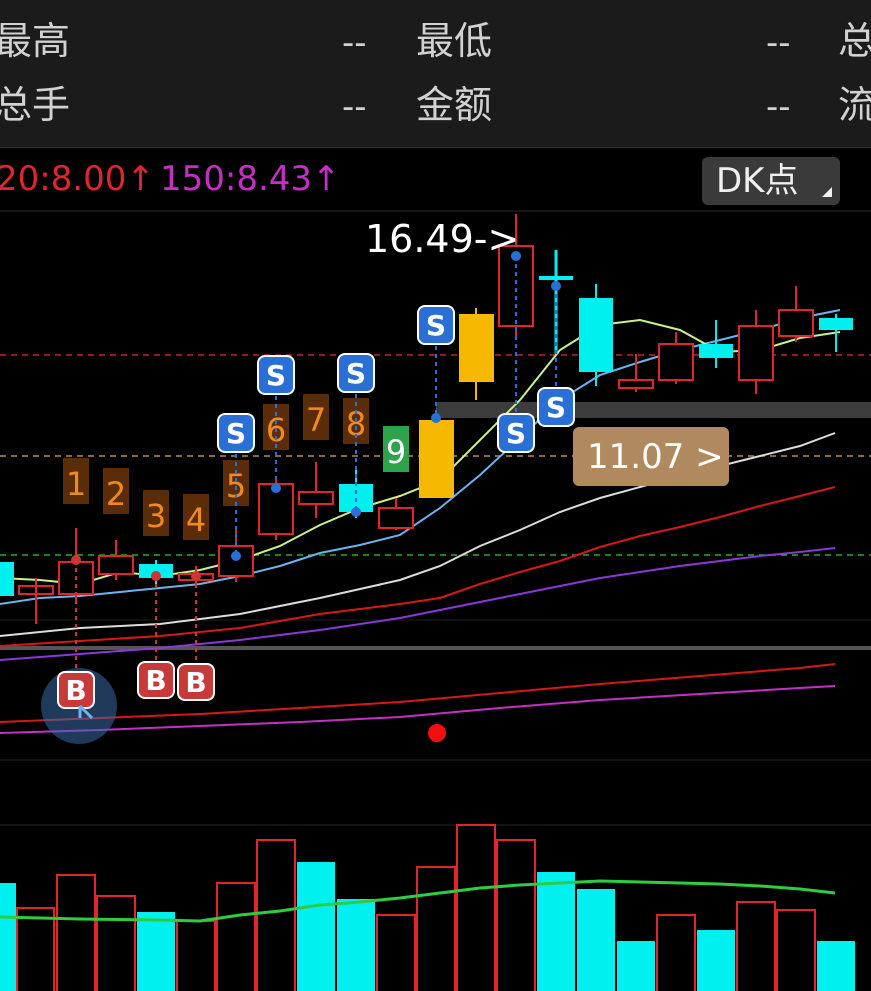  I want to click on count-9: 9, so click(396, 452).